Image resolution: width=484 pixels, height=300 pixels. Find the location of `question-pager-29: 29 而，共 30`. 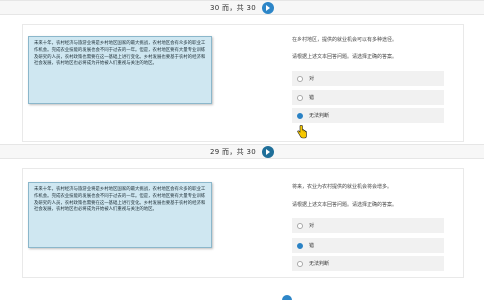

question-pager-29: 29 而，共 30 is located at coordinates (242, 151).